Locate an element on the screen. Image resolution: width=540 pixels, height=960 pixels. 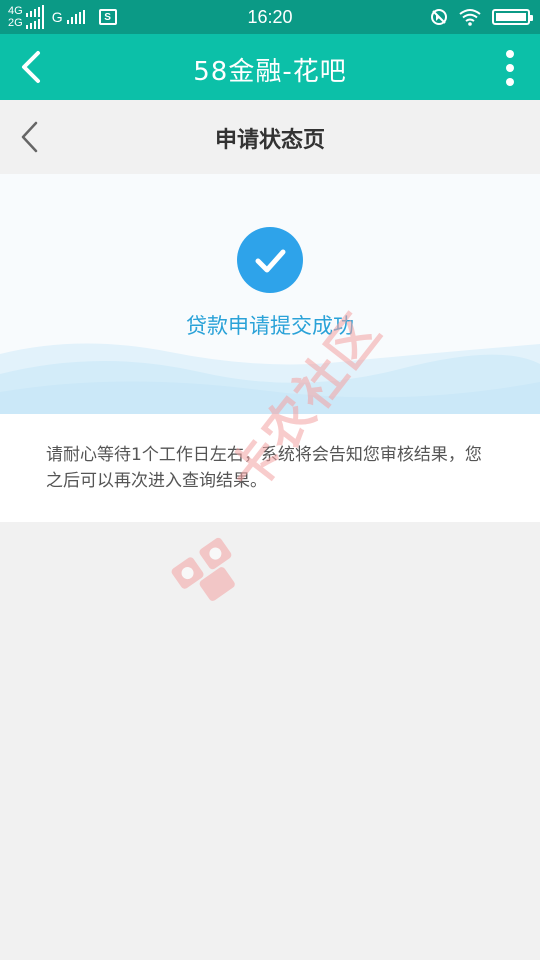
wave-decoration is located at coordinates (270, 378).